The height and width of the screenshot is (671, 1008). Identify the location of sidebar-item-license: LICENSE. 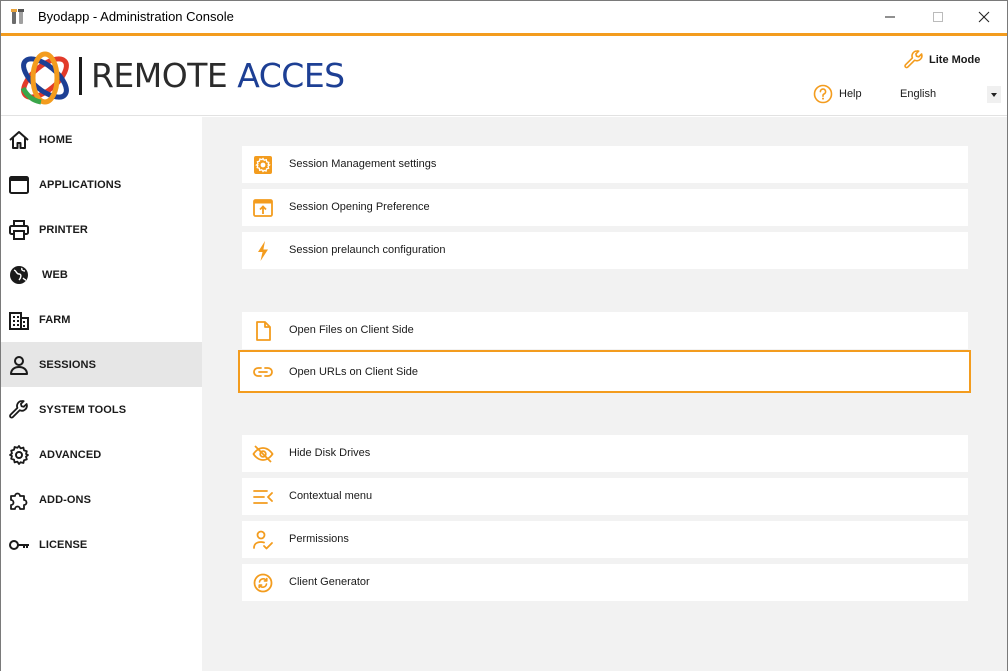
(101, 544).